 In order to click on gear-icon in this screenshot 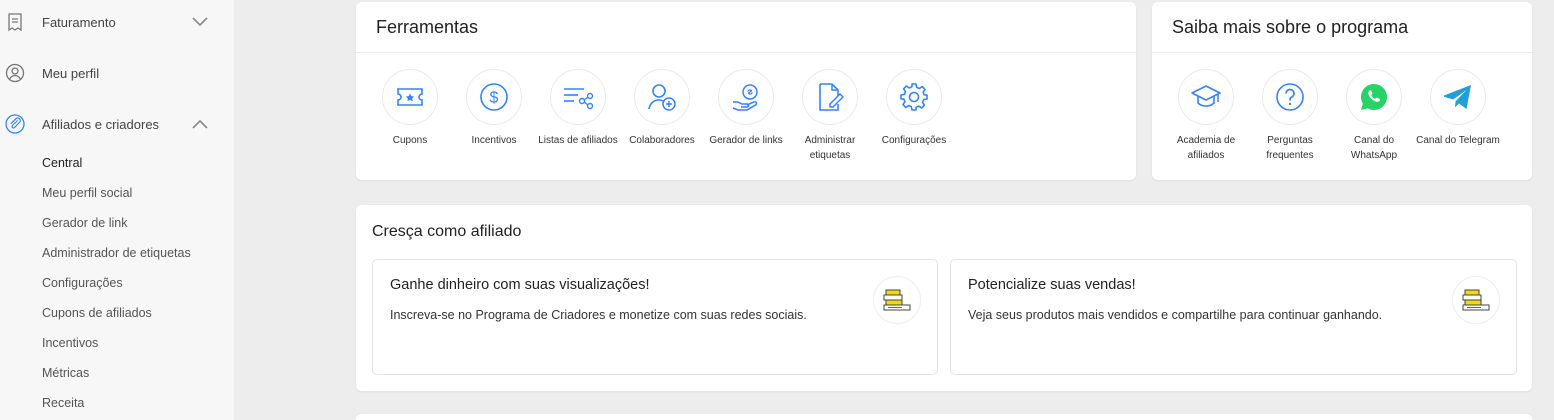, I will do `click(914, 97)`.